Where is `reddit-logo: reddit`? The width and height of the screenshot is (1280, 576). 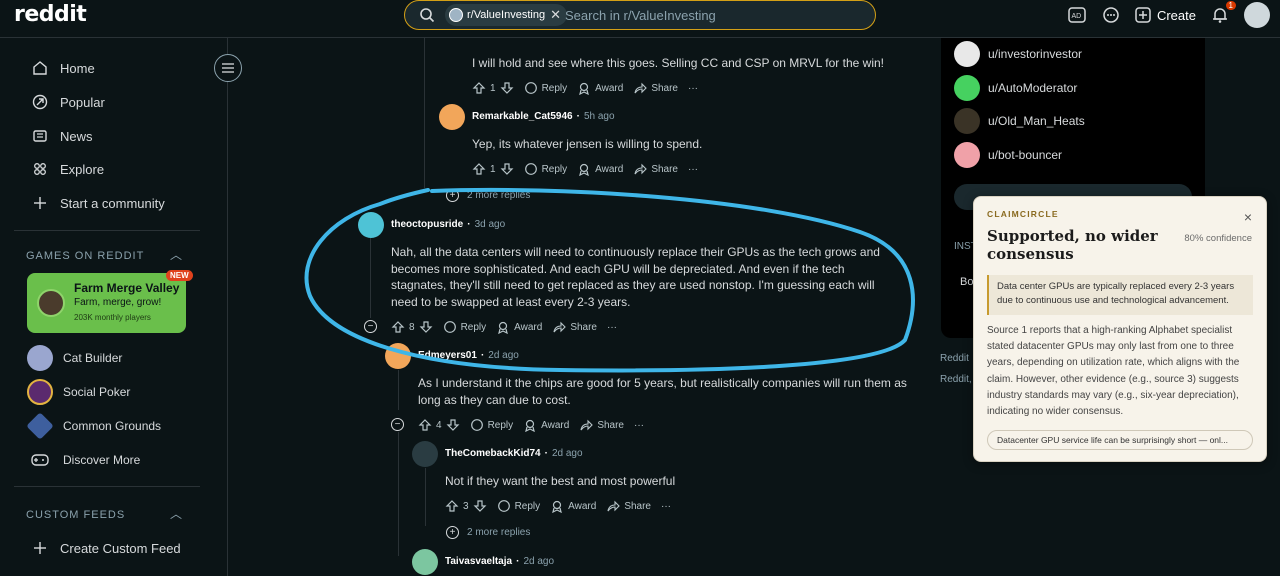
reddit-logo: reddit is located at coordinates (50, 14).